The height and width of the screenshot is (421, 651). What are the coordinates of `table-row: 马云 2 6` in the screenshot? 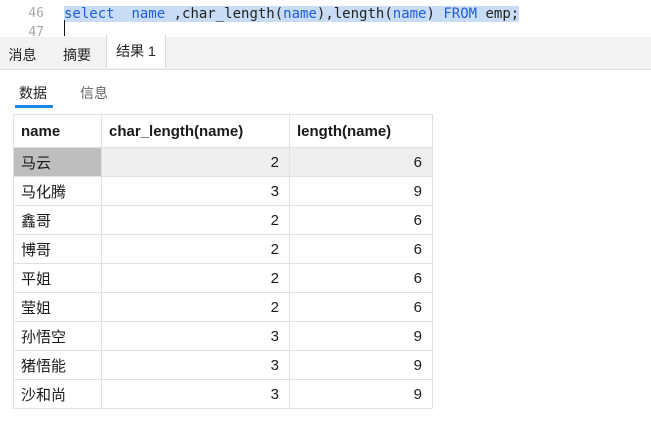 It's located at (223, 162).